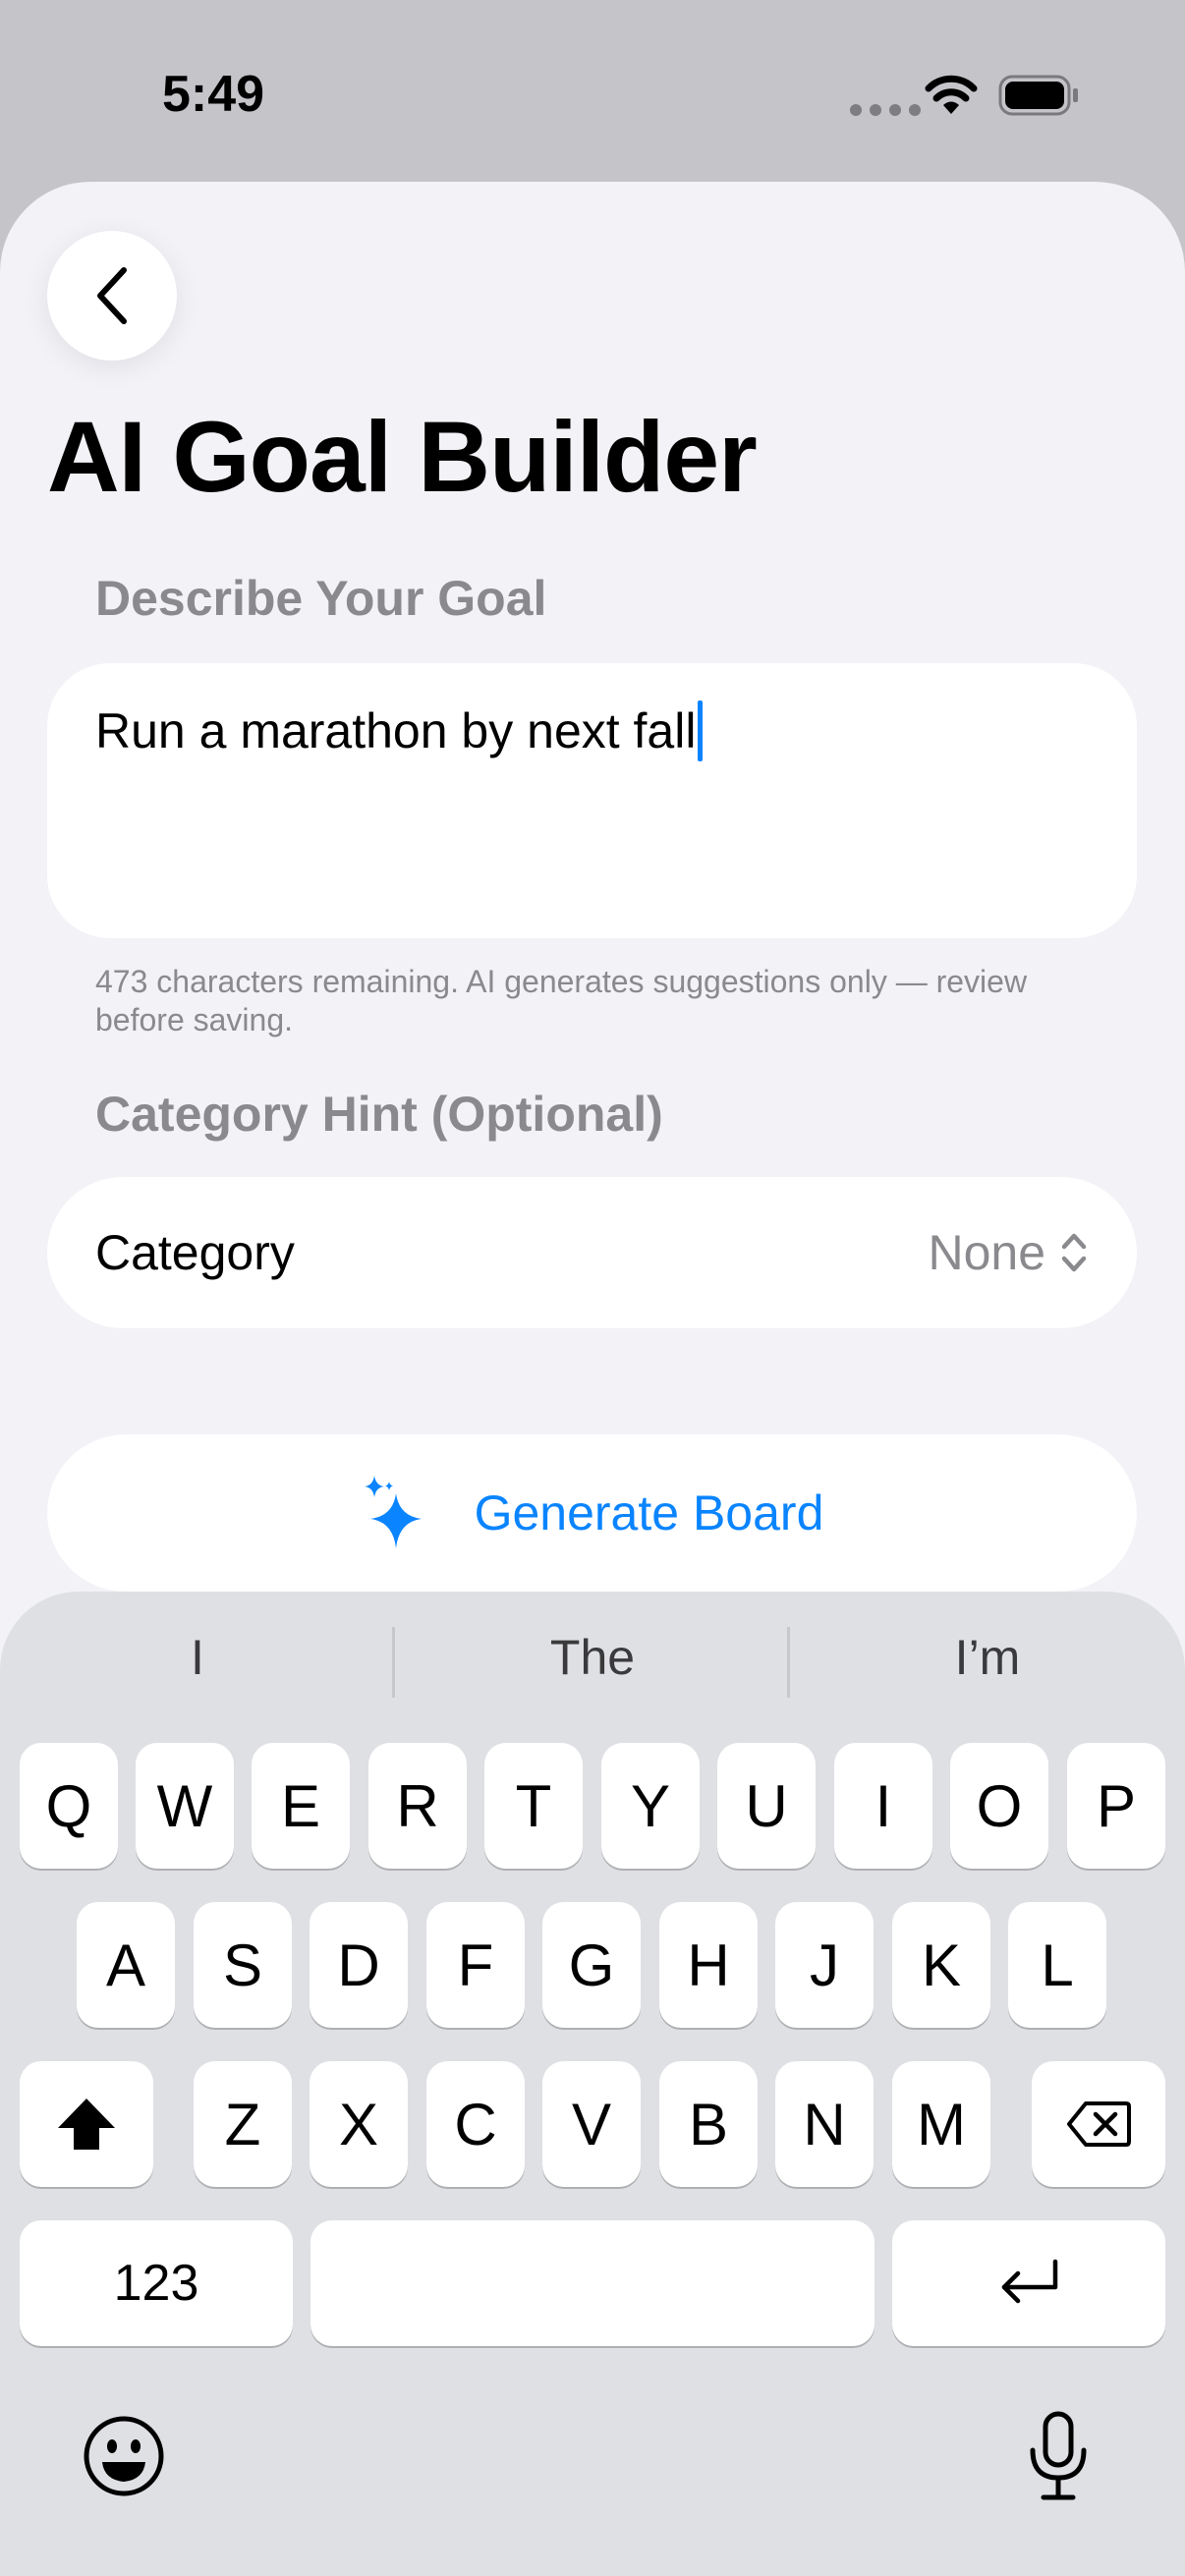 This screenshot has height=2576, width=1185. Describe the element at coordinates (592, 1657) in the screenshot. I see `suggestion-item: The` at that location.